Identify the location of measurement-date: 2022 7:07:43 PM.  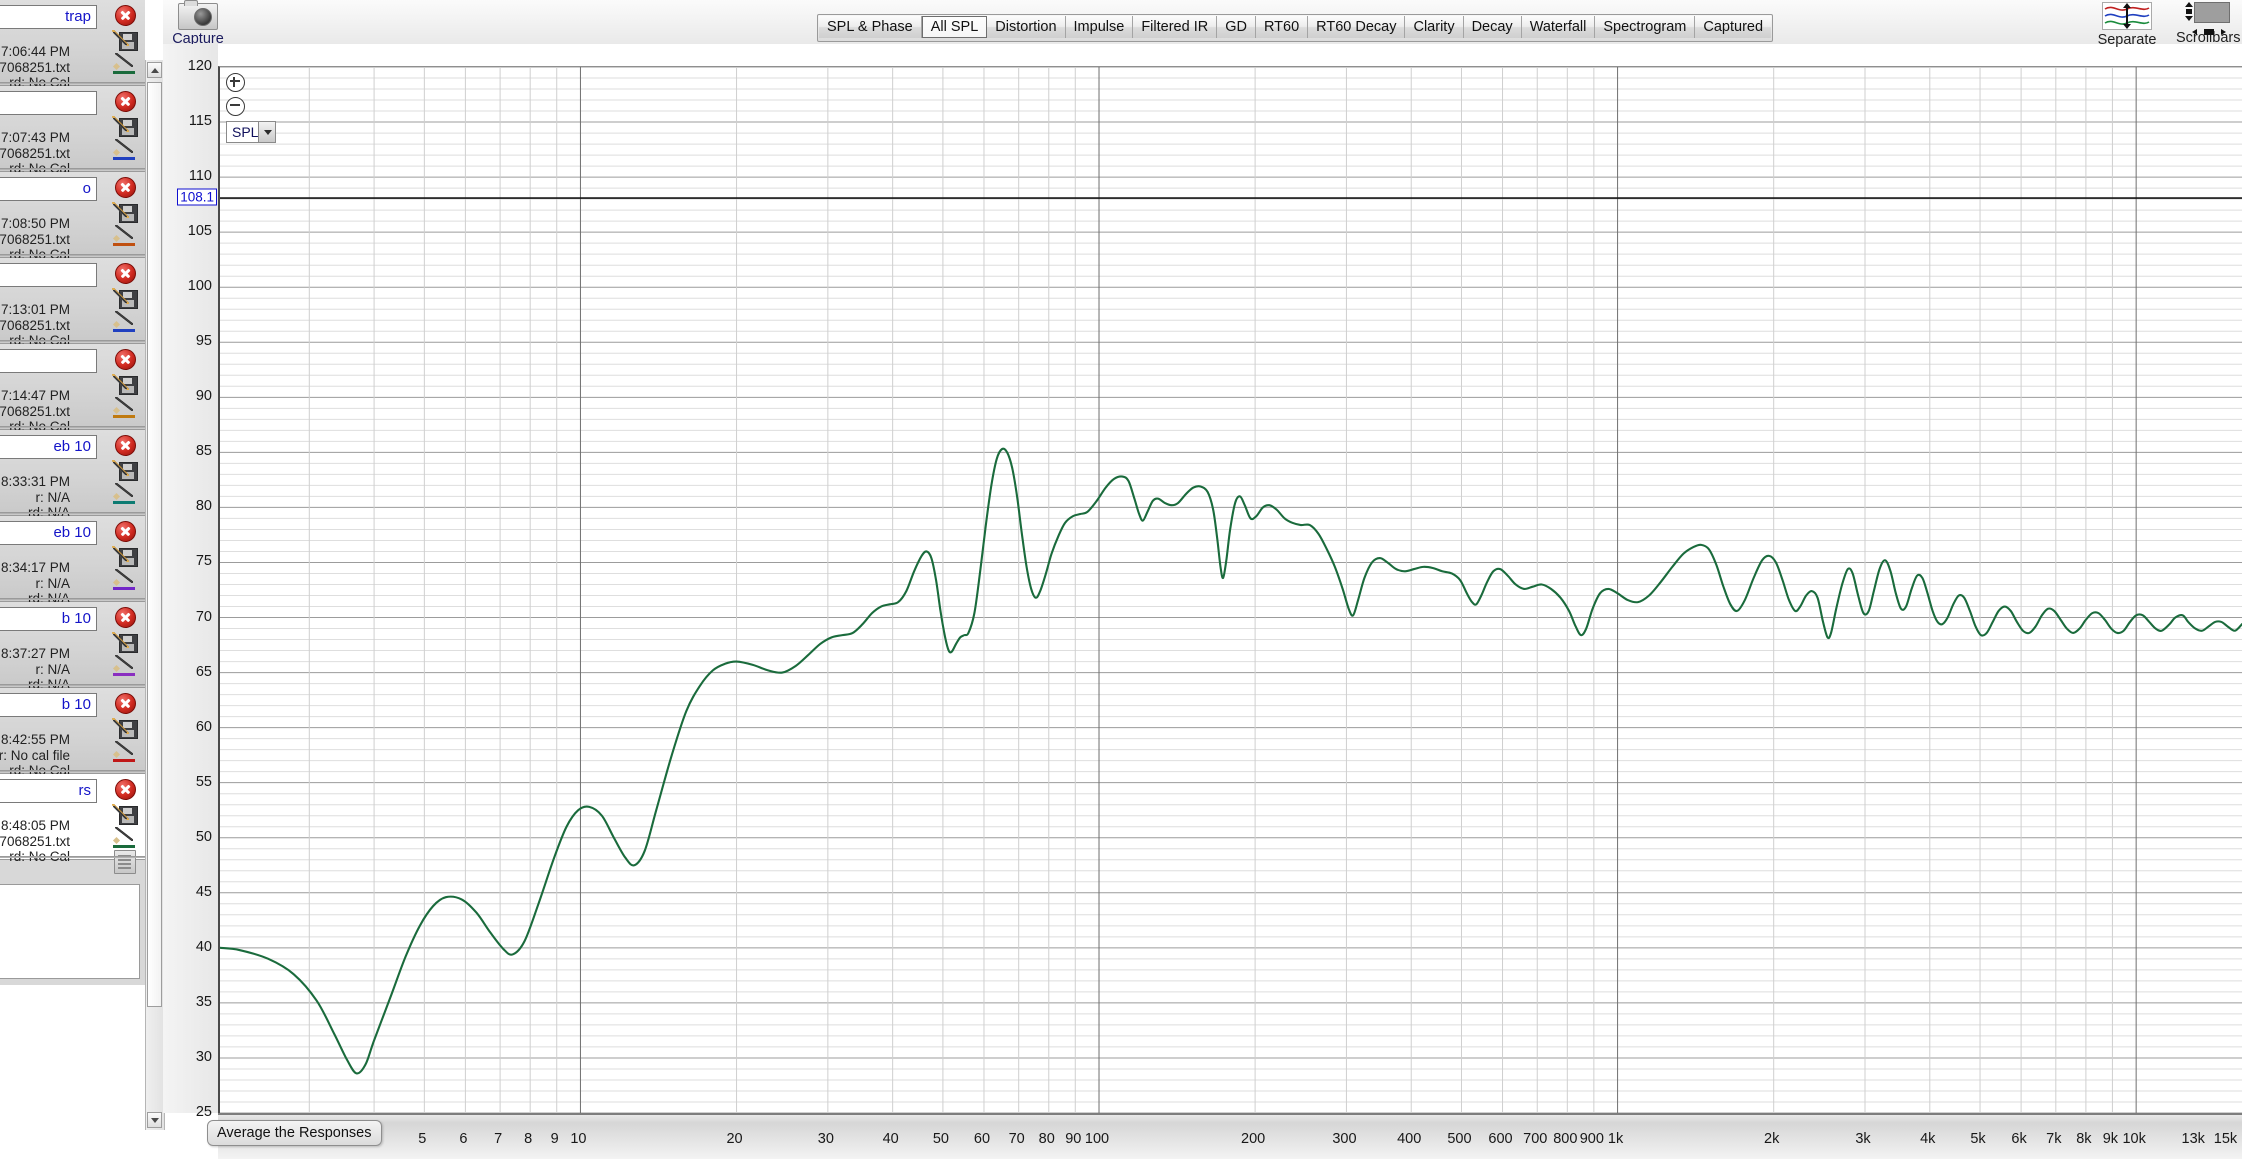
(35, 137).